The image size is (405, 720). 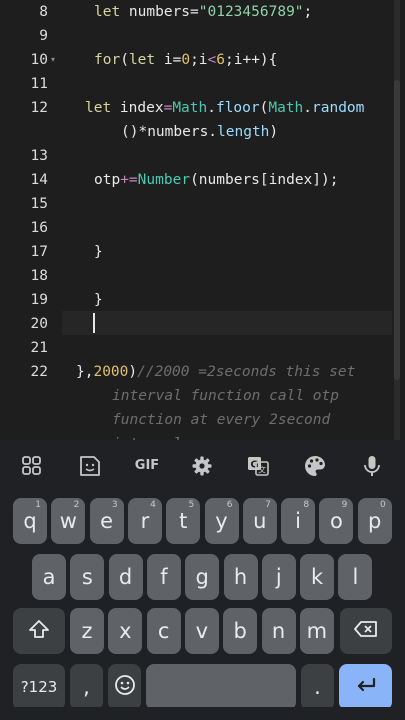 What do you see at coordinates (98, 252) in the screenshot?
I see `code-text: }` at bounding box center [98, 252].